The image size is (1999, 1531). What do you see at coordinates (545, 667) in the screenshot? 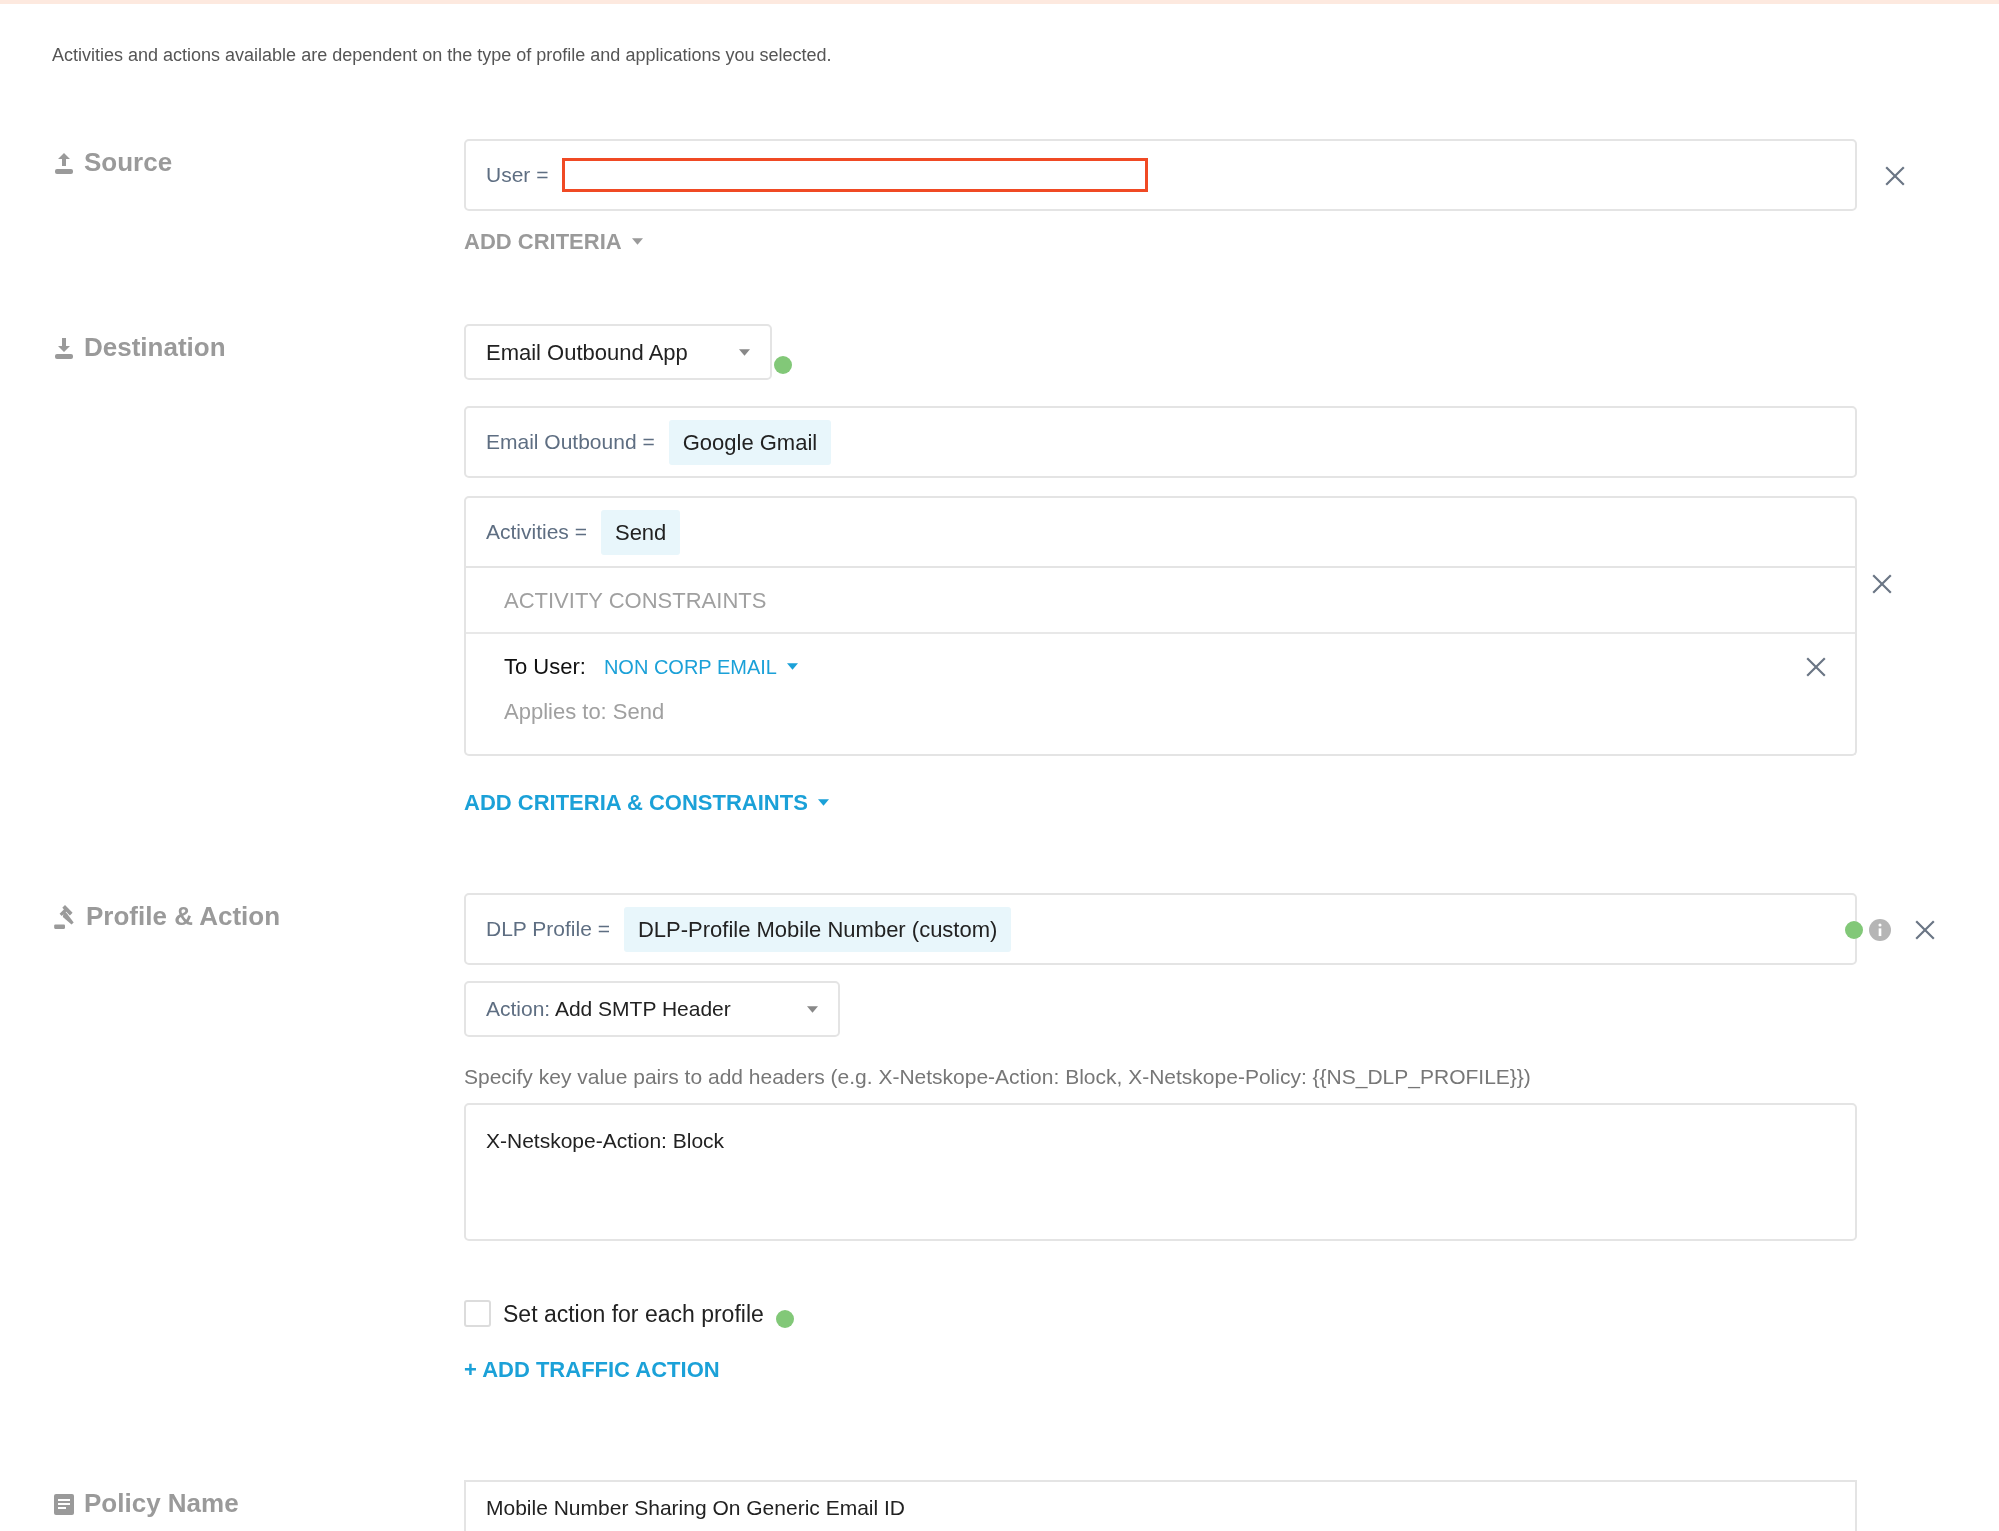
I see `constraint-label: To User:` at bounding box center [545, 667].